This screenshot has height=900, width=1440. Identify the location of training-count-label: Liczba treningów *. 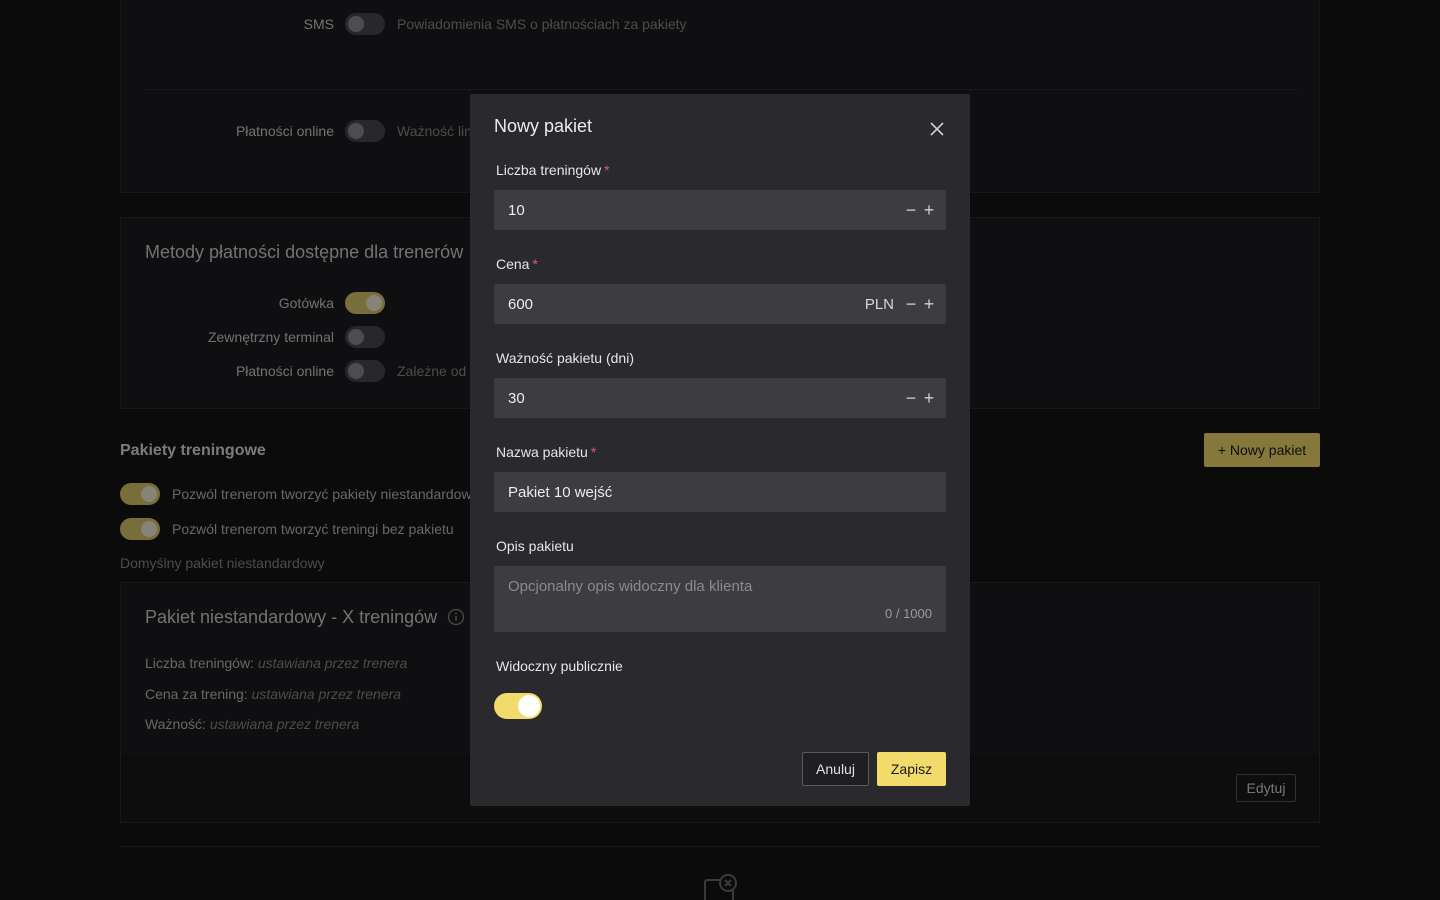
(553, 170).